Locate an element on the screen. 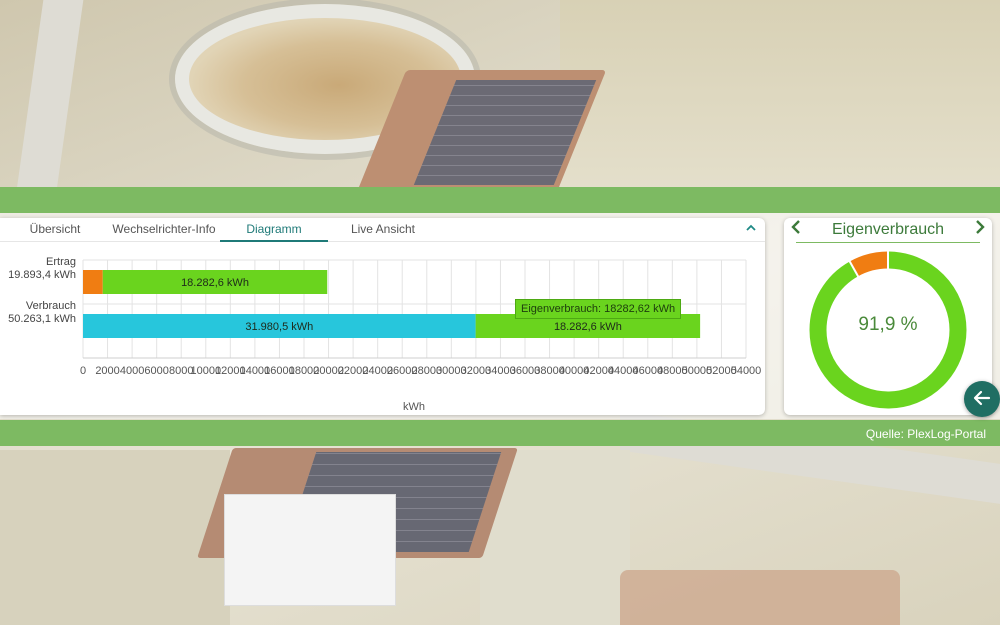 Image resolution: width=1000 pixels, height=625 pixels. x-tick-label: 6000 is located at coordinates (156, 371).